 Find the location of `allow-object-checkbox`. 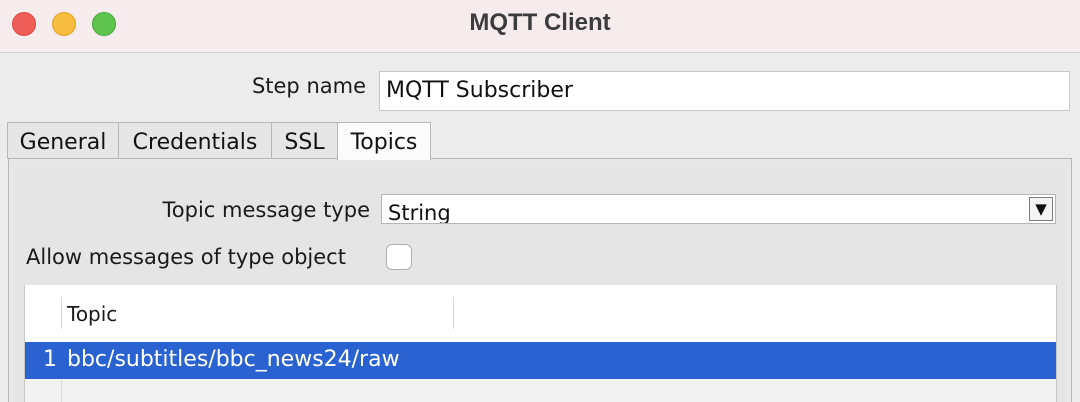

allow-object-checkbox is located at coordinates (399, 257).